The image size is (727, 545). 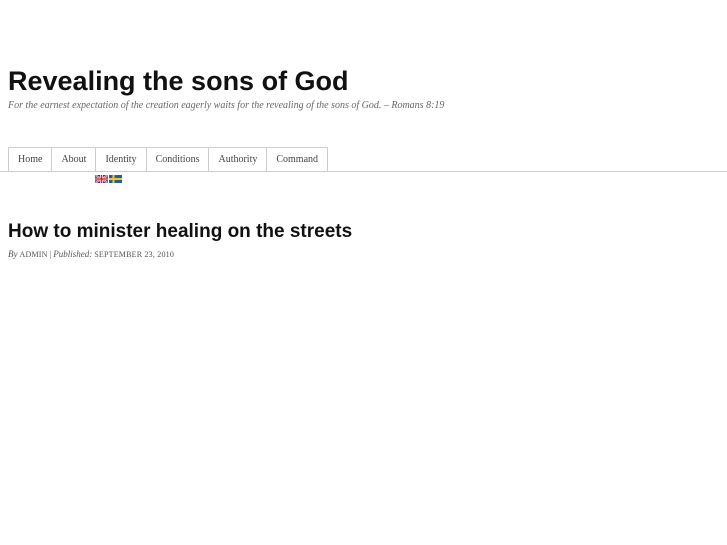 I want to click on nav-item-conditions: Conditions, so click(x=178, y=159).